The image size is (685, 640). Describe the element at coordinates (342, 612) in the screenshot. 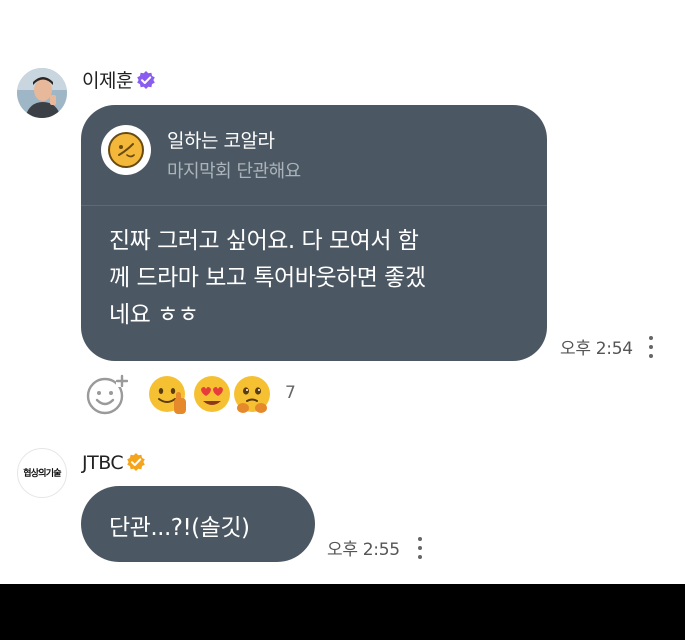

I see `bottom-black-bar` at that location.